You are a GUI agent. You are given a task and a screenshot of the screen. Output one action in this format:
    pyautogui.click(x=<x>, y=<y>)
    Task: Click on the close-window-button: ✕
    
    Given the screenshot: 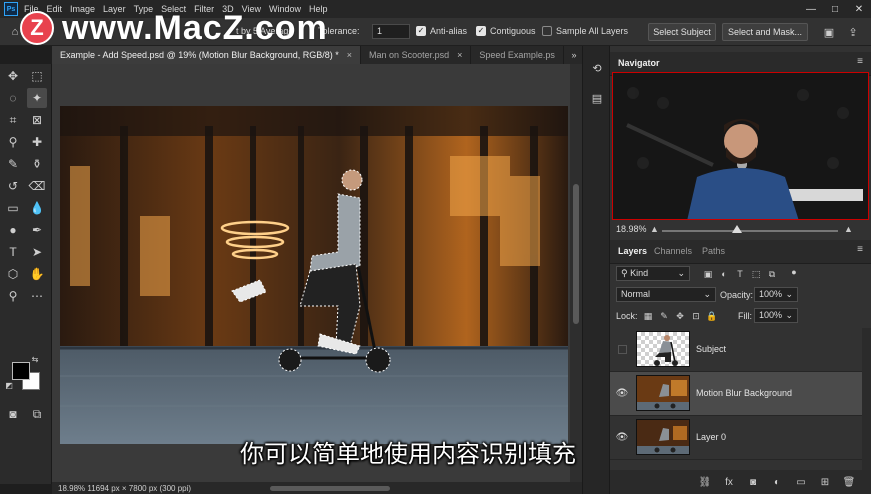 What is the action you would take?
    pyautogui.click(x=859, y=9)
    